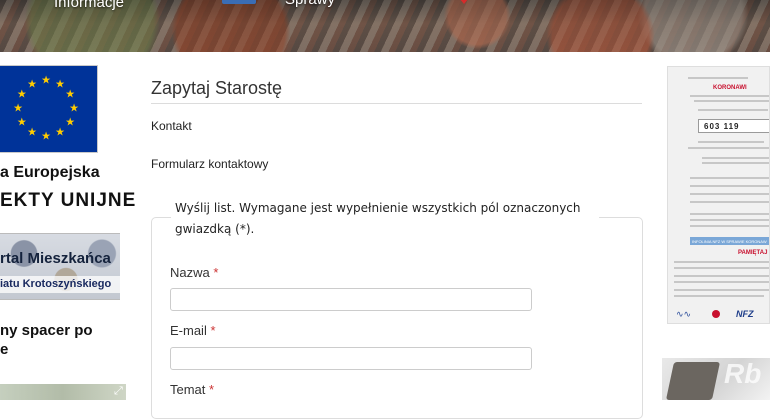  I want to click on virtual-walk-title-line2: e, so click(4, 349).